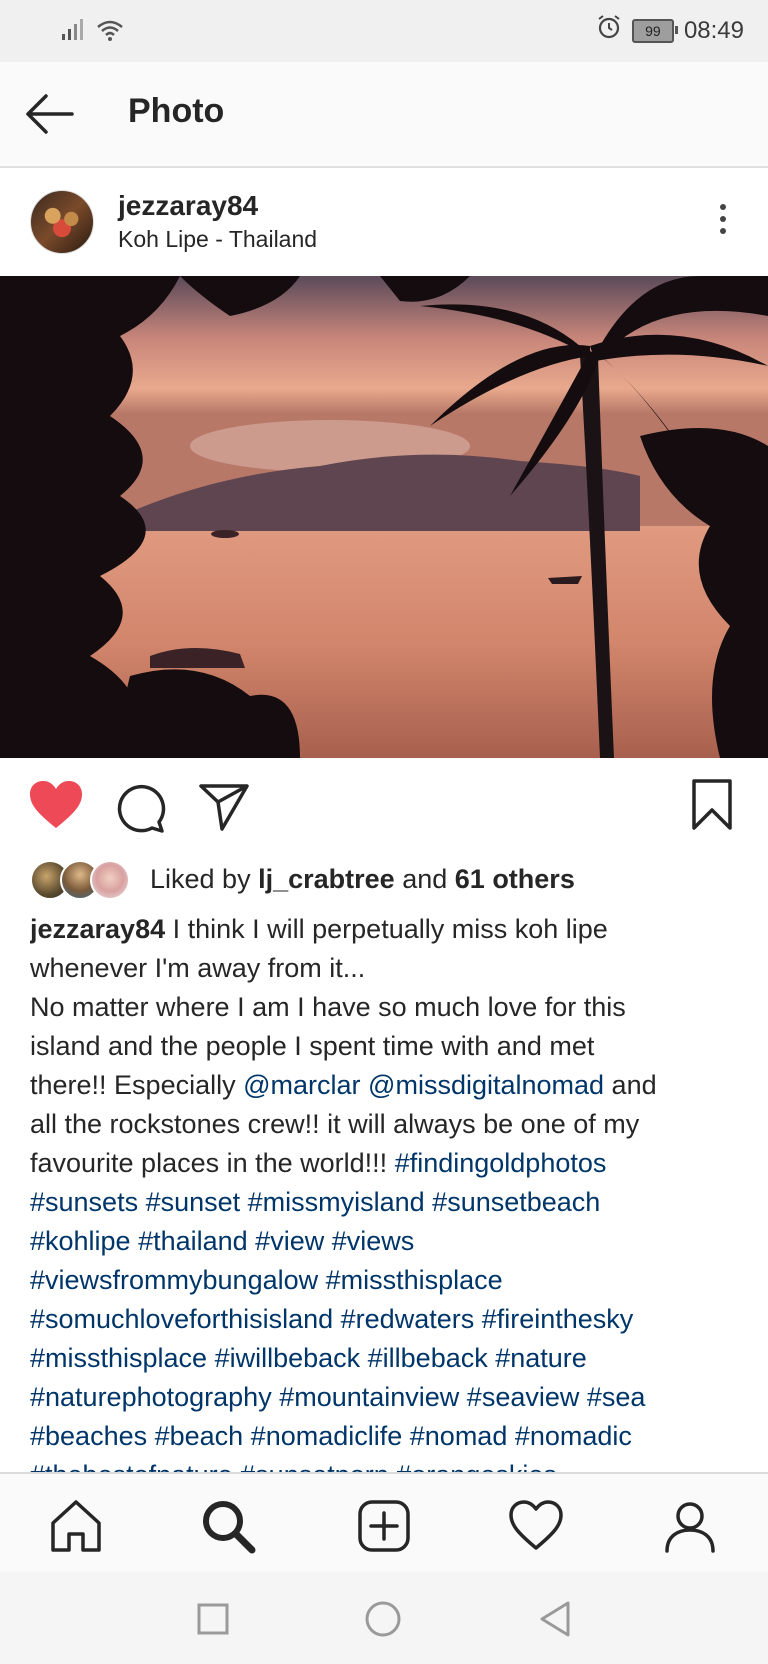 The width and height of the screenshot is (768, 1664). Describe the element at coordinates (97, 929) in the screenshot. I see `caption-username: jezzaray84` at that location.